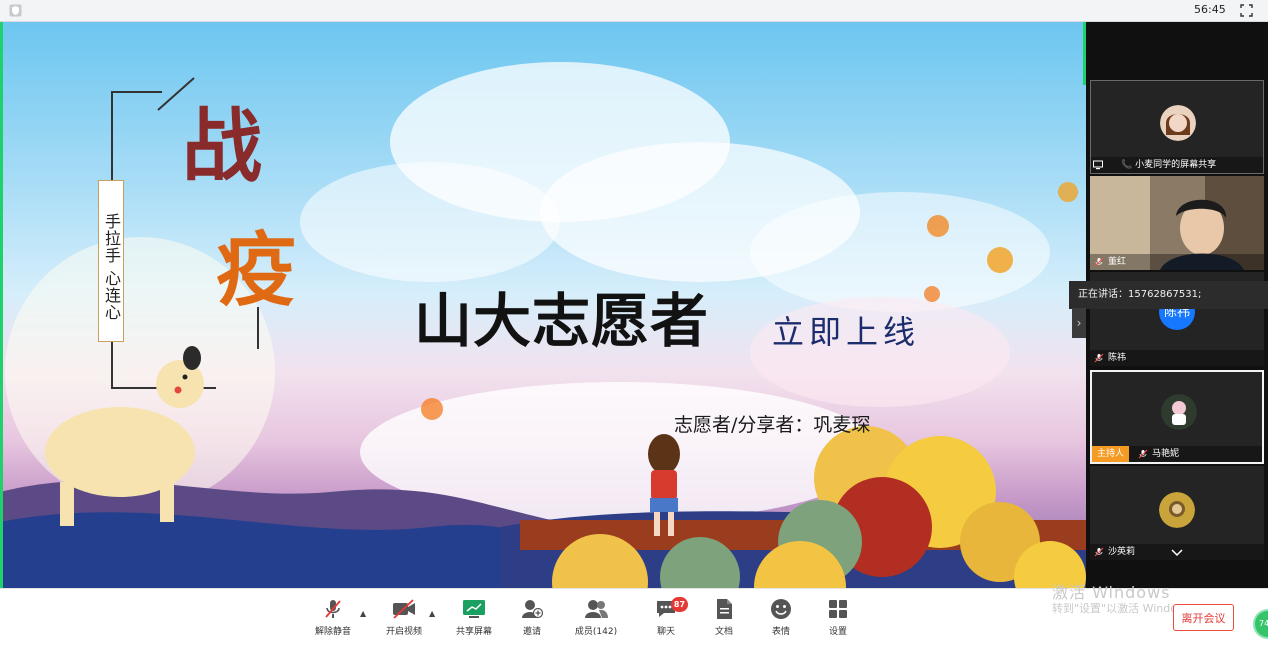  I want to click on participant-tile: 董红, so click(1177, 223).